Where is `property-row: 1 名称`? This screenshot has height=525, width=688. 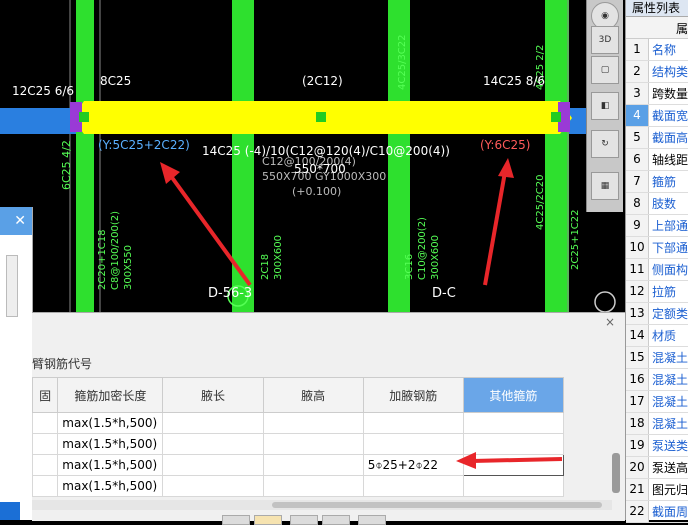
property-row: 1 名称 is located at coordinates (657, 50).